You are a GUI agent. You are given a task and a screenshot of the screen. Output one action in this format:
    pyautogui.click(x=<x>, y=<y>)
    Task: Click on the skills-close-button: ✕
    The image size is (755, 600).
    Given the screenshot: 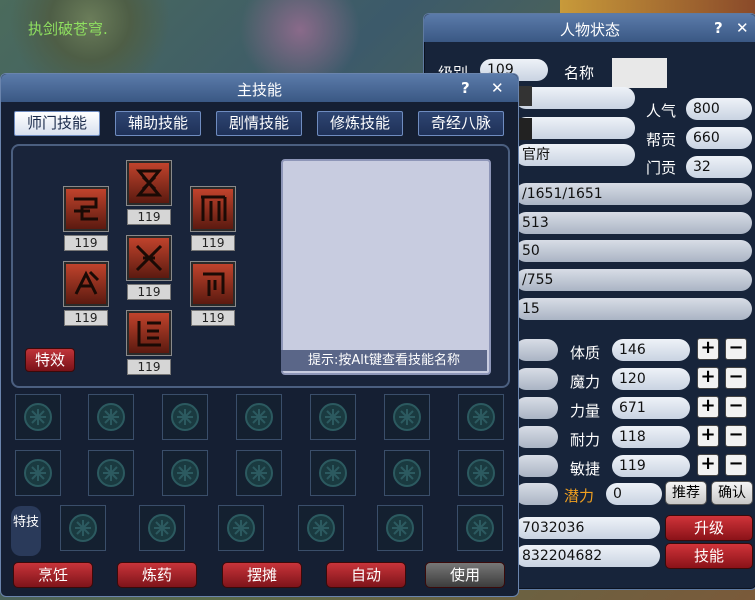 What is the action you would take?
    pyautogui.click(x=497, y=88)
    